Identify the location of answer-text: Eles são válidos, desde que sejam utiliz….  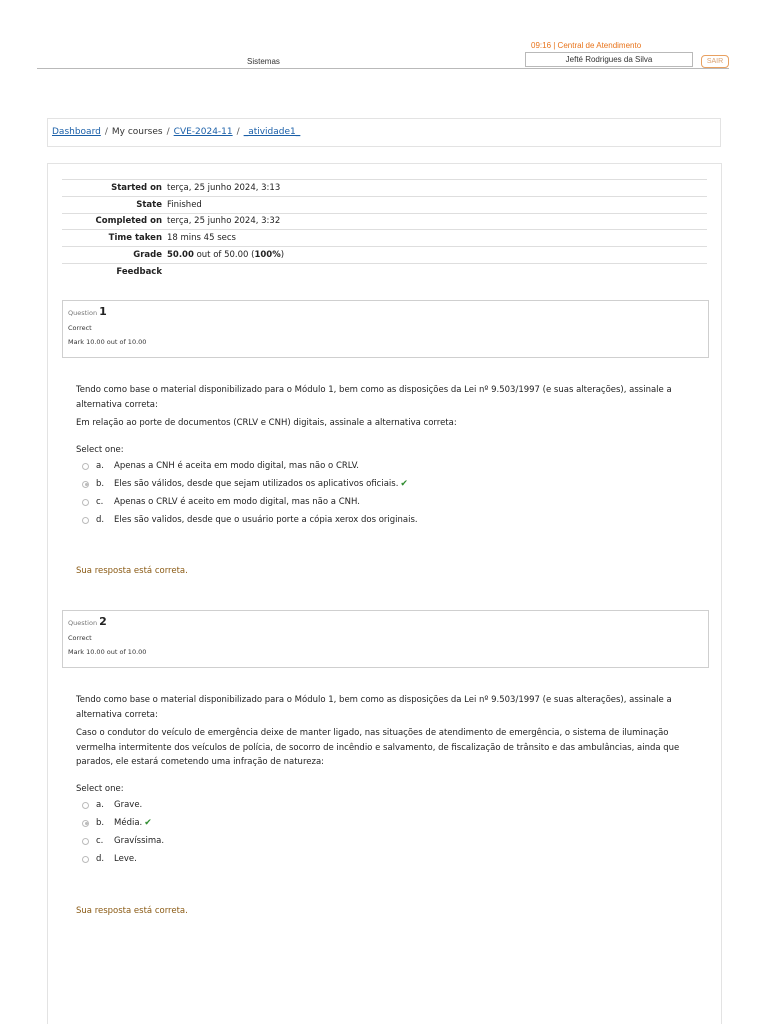
(256, 483).